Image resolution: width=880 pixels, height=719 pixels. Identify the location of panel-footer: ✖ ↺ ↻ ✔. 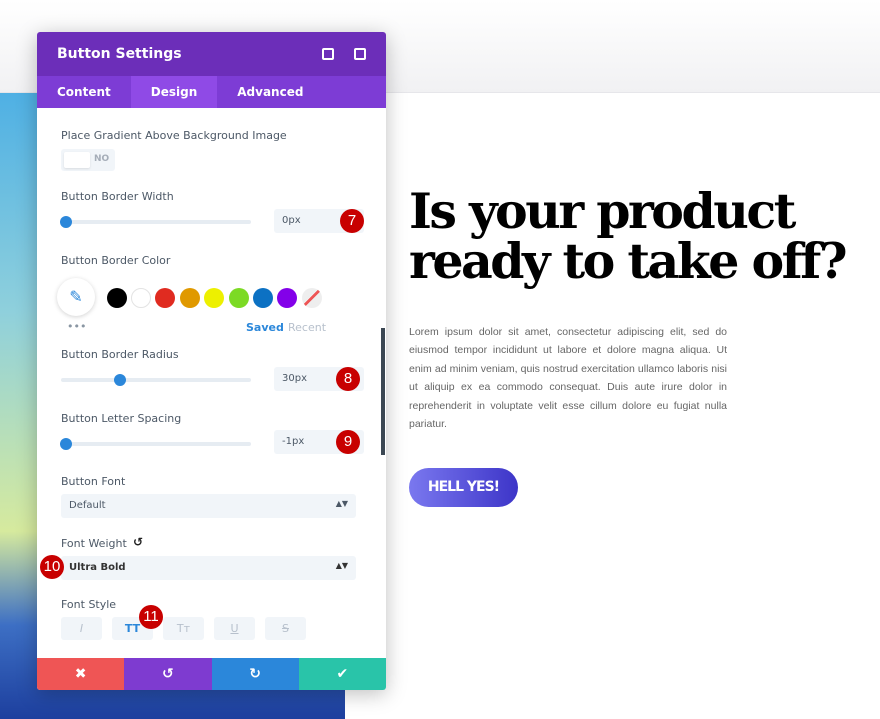
(211, 674).